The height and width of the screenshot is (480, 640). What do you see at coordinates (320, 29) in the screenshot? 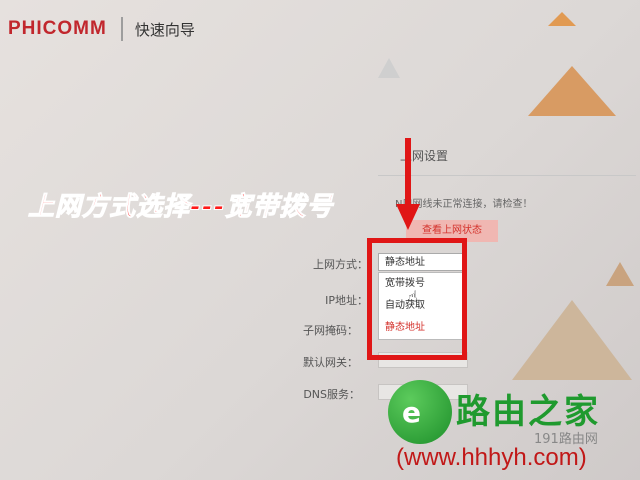
I see `header-bar: PHICOMM 快速向导` at bounding box center [320, 29].